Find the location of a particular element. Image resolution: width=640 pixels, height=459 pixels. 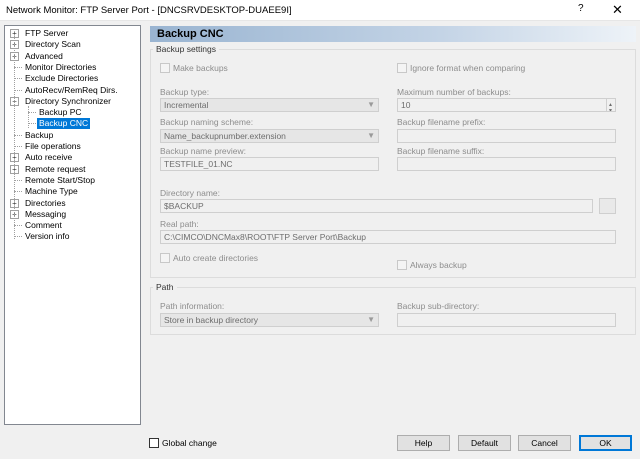

path-group is located at coordinates (393, 311).